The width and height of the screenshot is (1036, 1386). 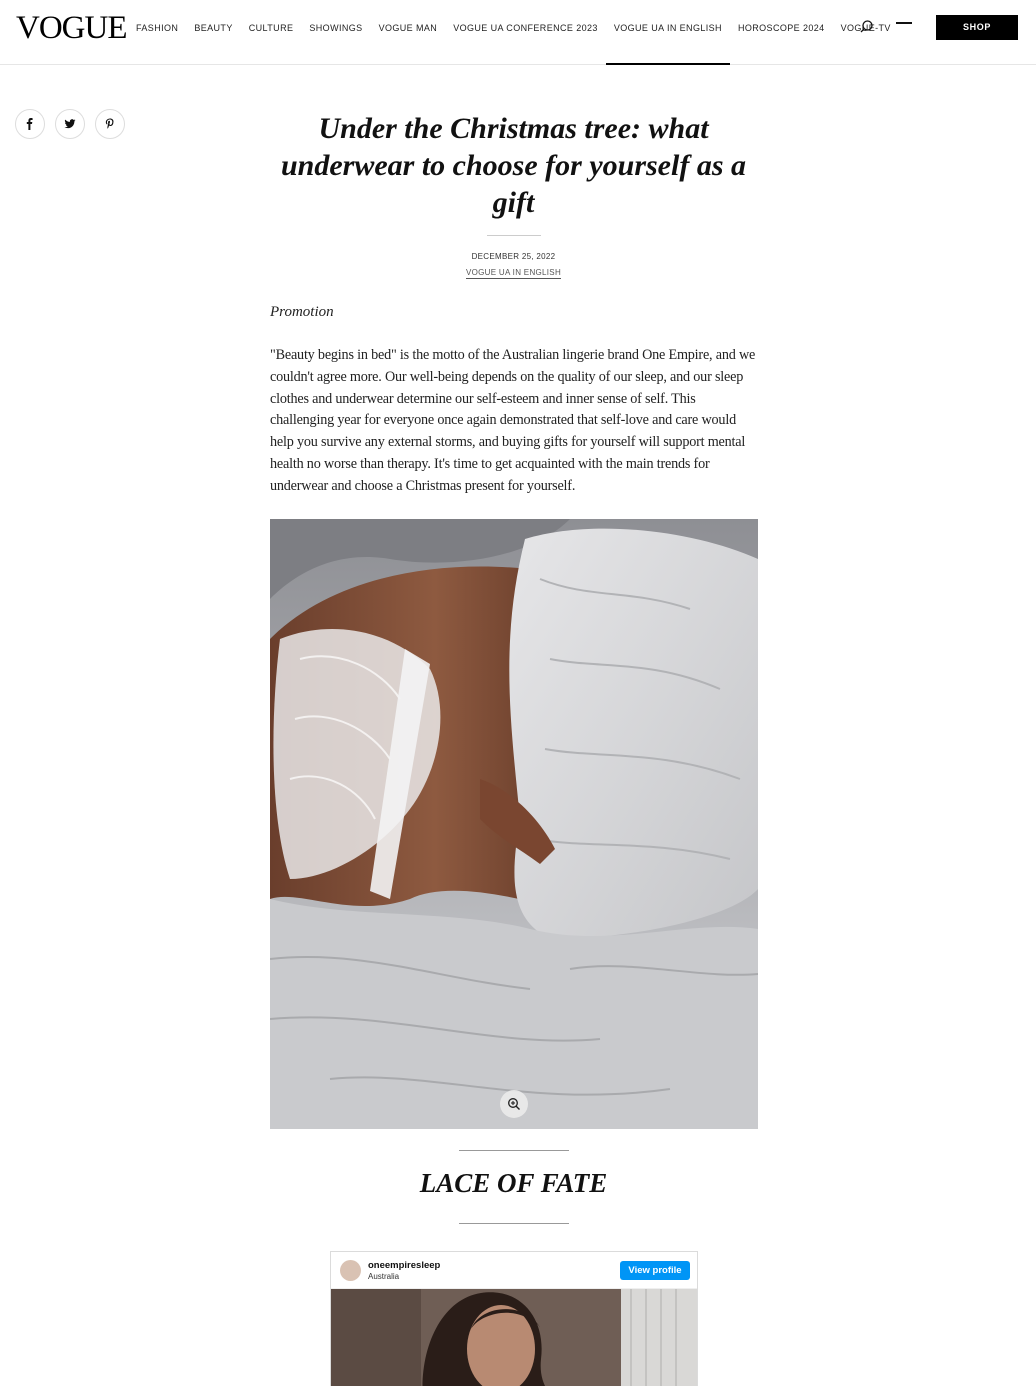 I want to click on title-divider, so click(x=514, y=235).